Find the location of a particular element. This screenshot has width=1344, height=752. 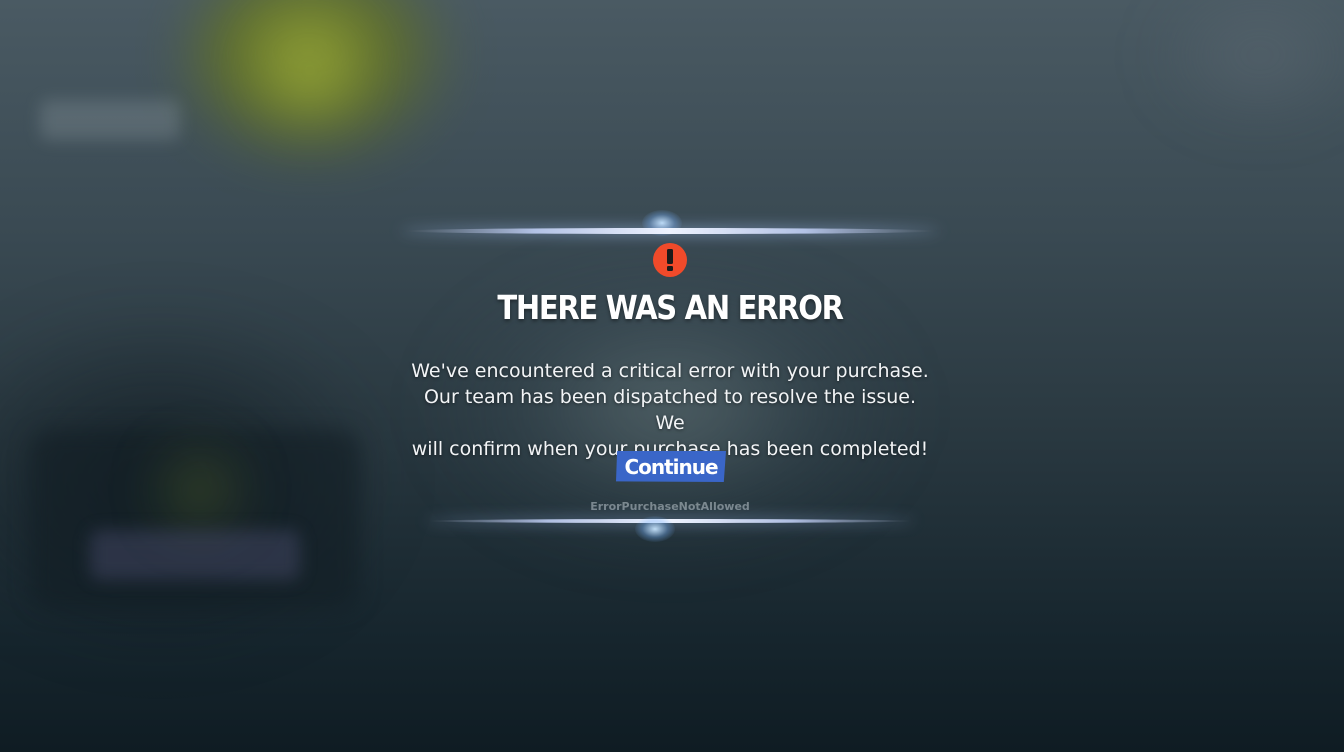

blurred-item-button is located at coordinates (195, 555).